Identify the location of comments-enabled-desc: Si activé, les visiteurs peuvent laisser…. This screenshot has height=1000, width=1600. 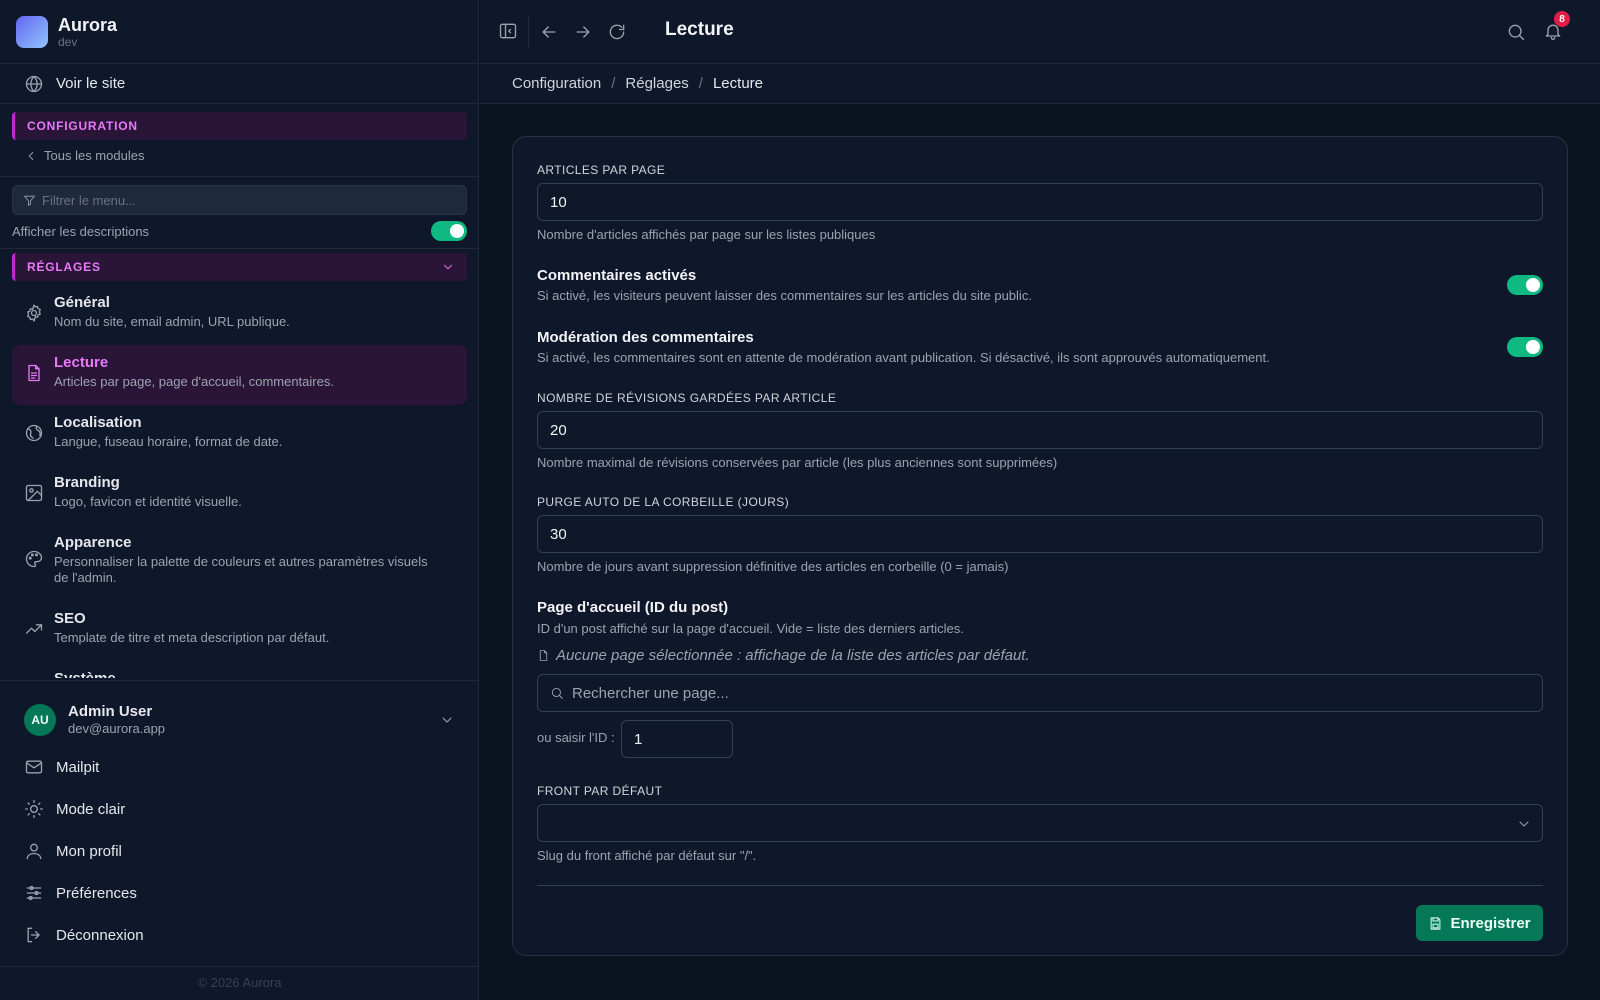
(784, 295).